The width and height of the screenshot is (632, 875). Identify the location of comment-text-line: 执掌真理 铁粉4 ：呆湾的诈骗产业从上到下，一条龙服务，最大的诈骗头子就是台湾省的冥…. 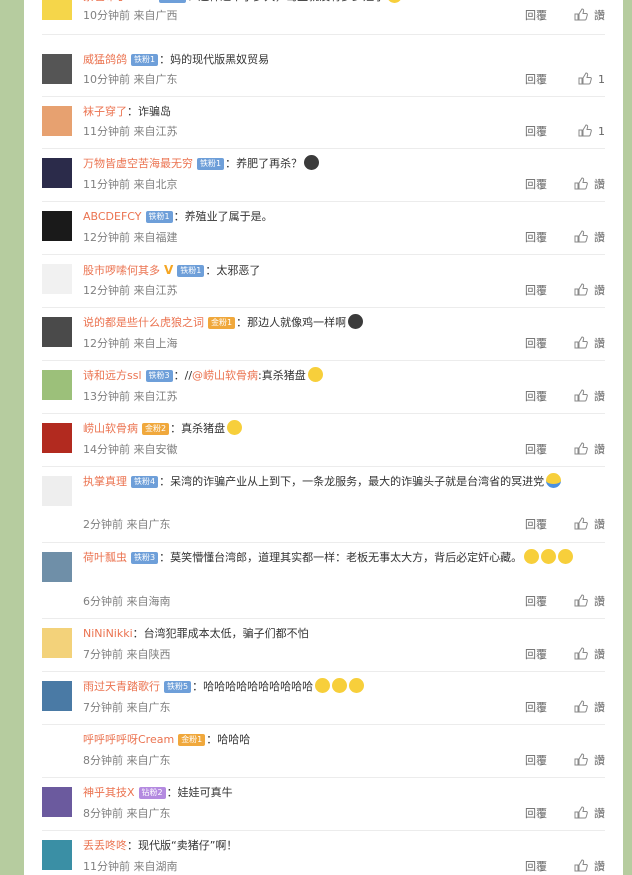
(344, 482).